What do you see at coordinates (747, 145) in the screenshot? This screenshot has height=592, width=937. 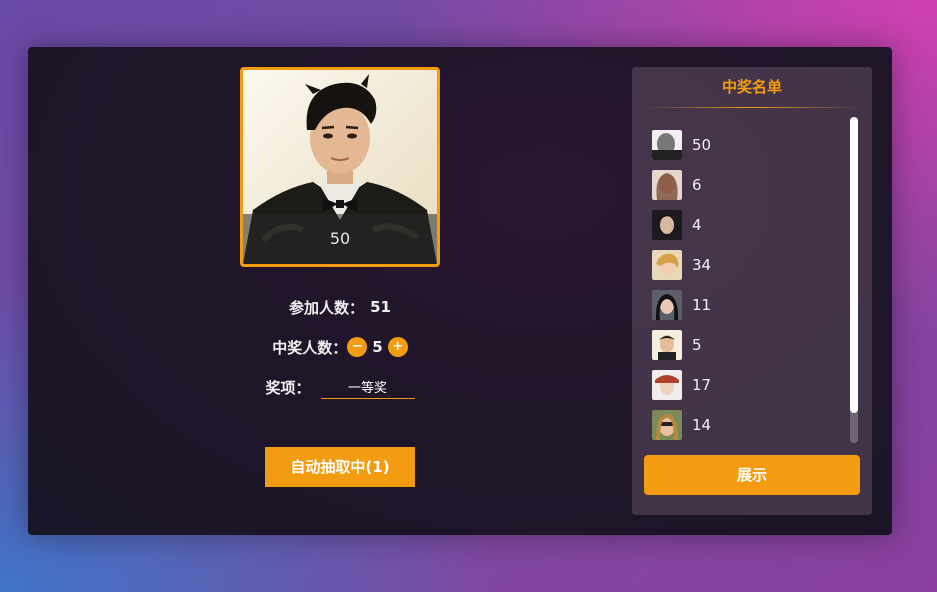 I see `list-item: 50` at bounding box center [747, 145].